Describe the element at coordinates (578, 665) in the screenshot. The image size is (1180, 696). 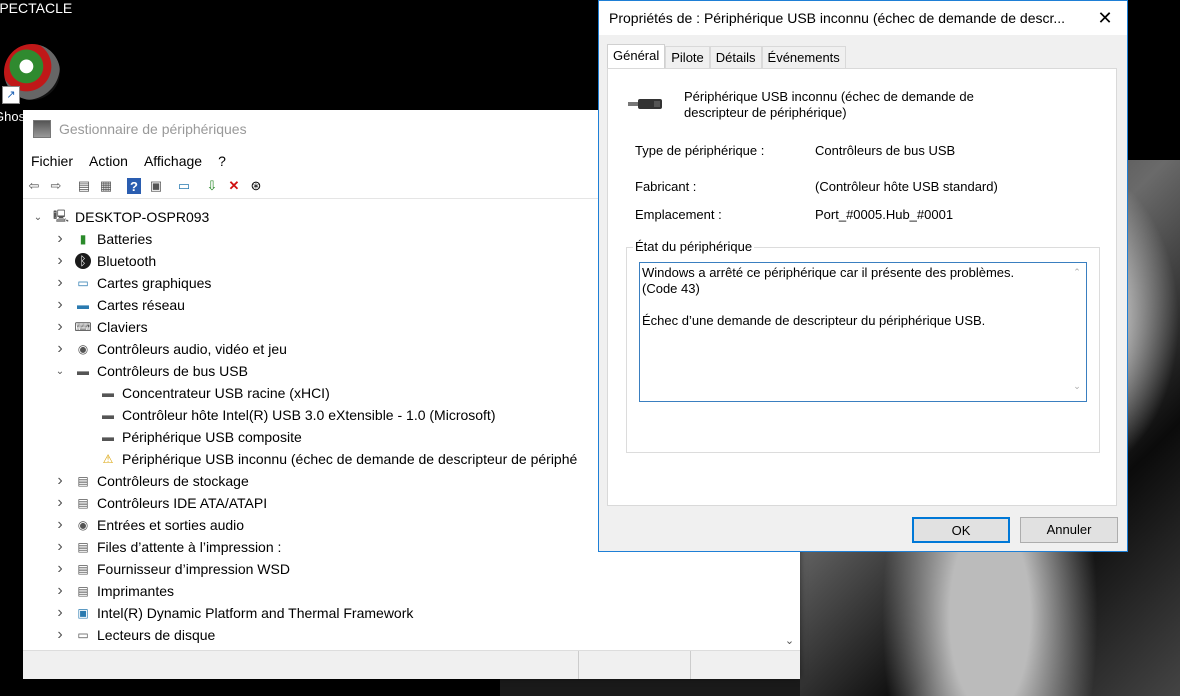
I see `status-bar-divider` at that location.